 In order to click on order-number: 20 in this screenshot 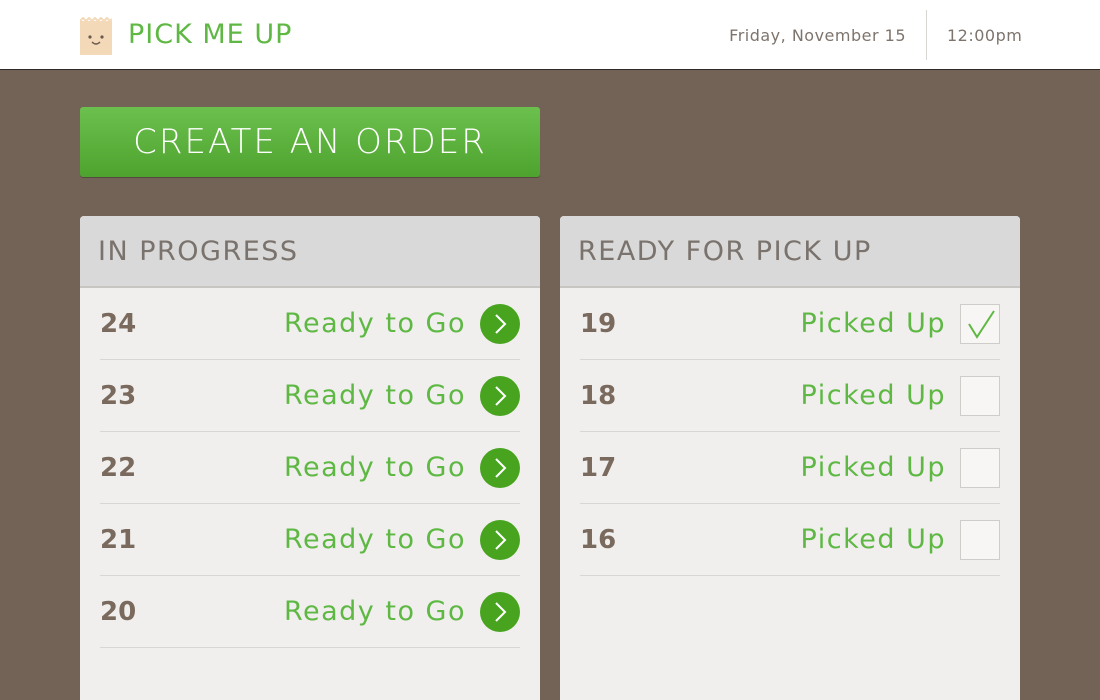, I will do `click(118, 612)`.